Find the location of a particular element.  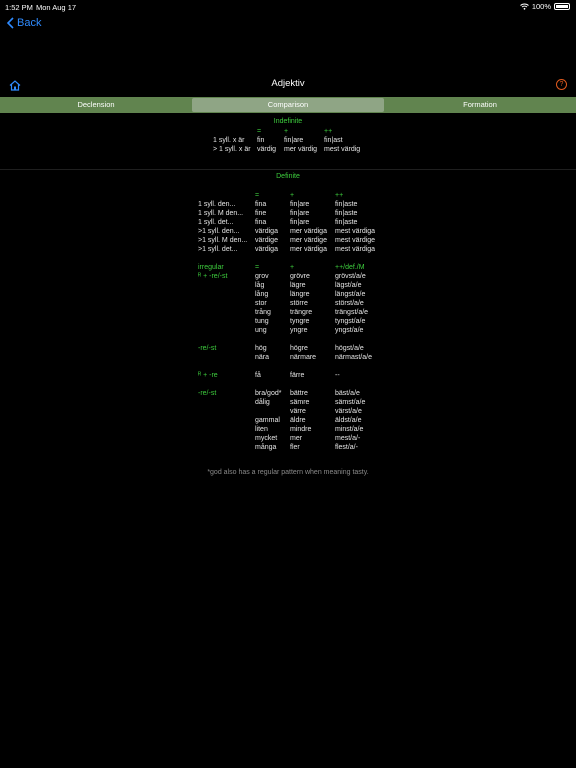

tab-declension: Declension is located at coordinates (96, 105).